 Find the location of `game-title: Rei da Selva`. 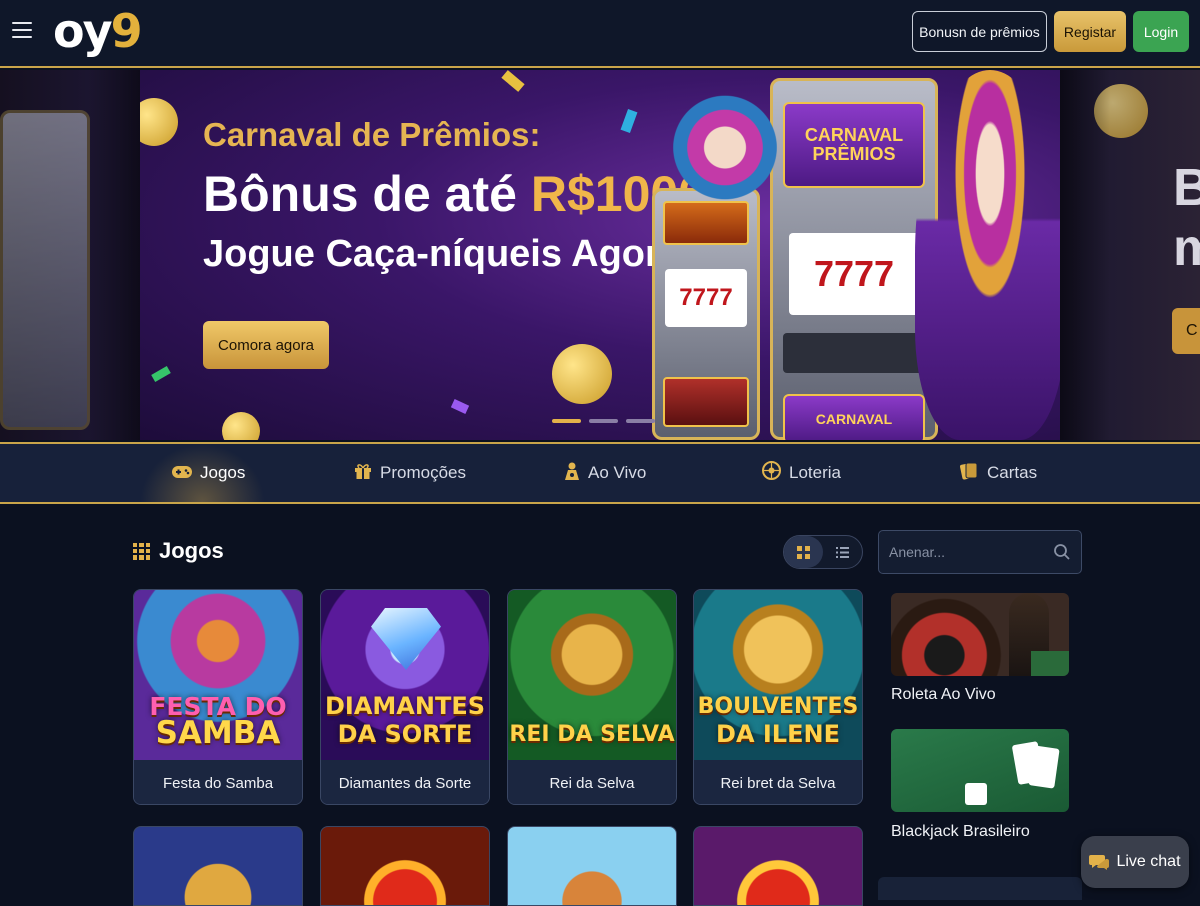

game-title: Rei da Selva is located at coordinates (592, 782).